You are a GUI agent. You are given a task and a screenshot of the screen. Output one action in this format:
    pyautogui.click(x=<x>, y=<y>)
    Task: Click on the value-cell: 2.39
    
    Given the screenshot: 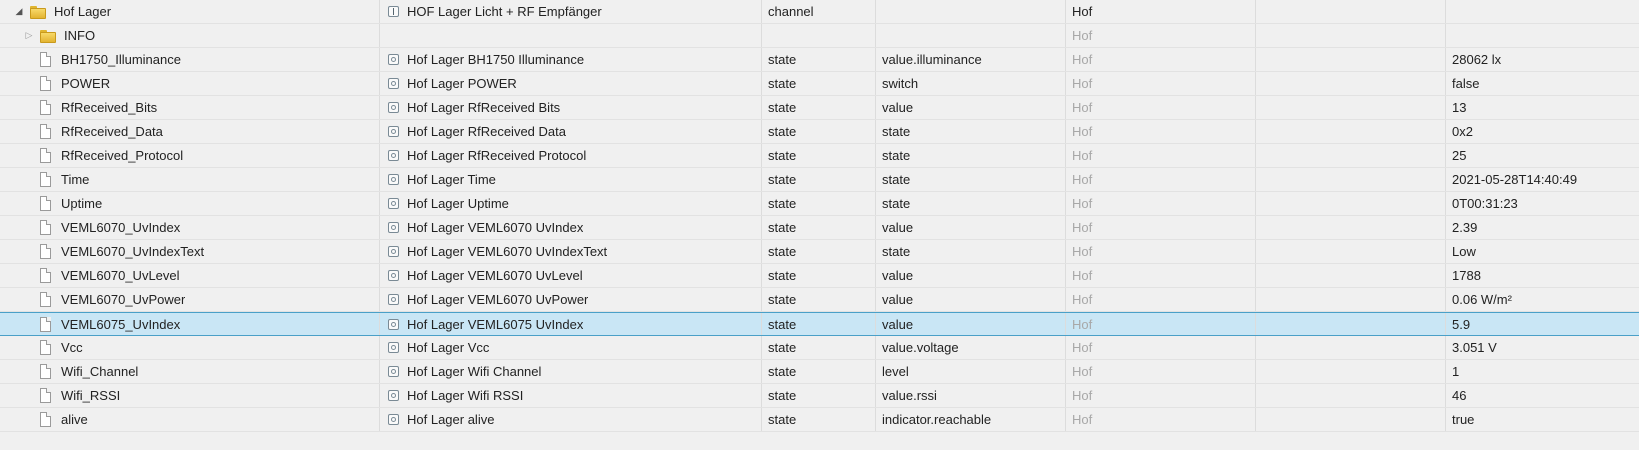 What is the action you would take?
    pyautogui.click(x=1542, y=227)
    